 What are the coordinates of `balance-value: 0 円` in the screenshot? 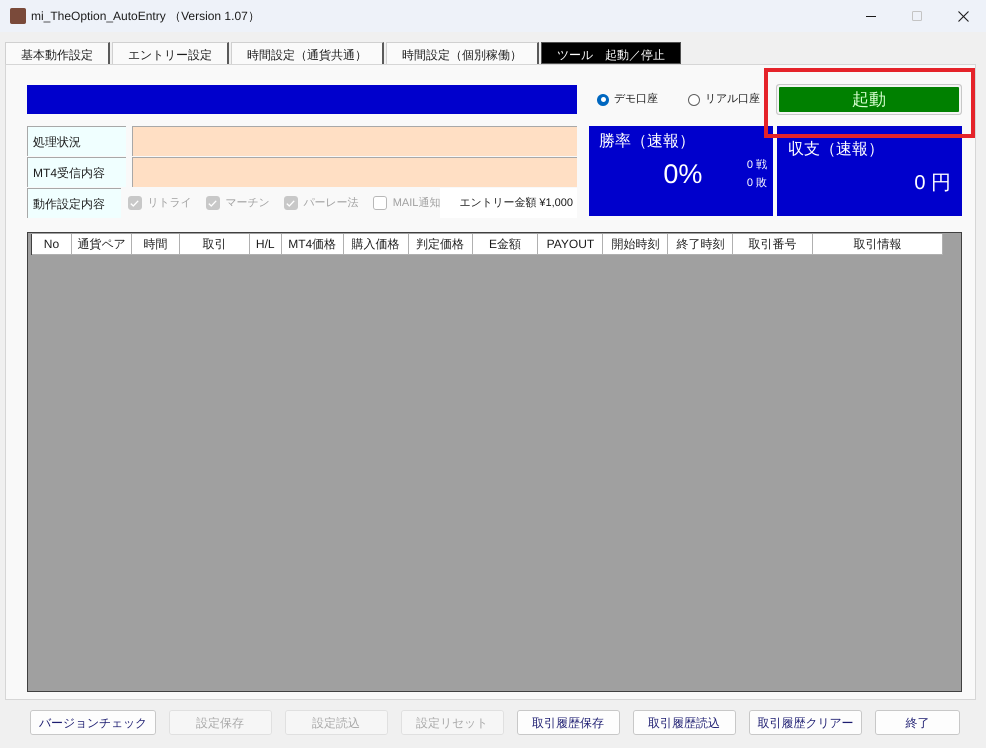 It's located at (932, 183).